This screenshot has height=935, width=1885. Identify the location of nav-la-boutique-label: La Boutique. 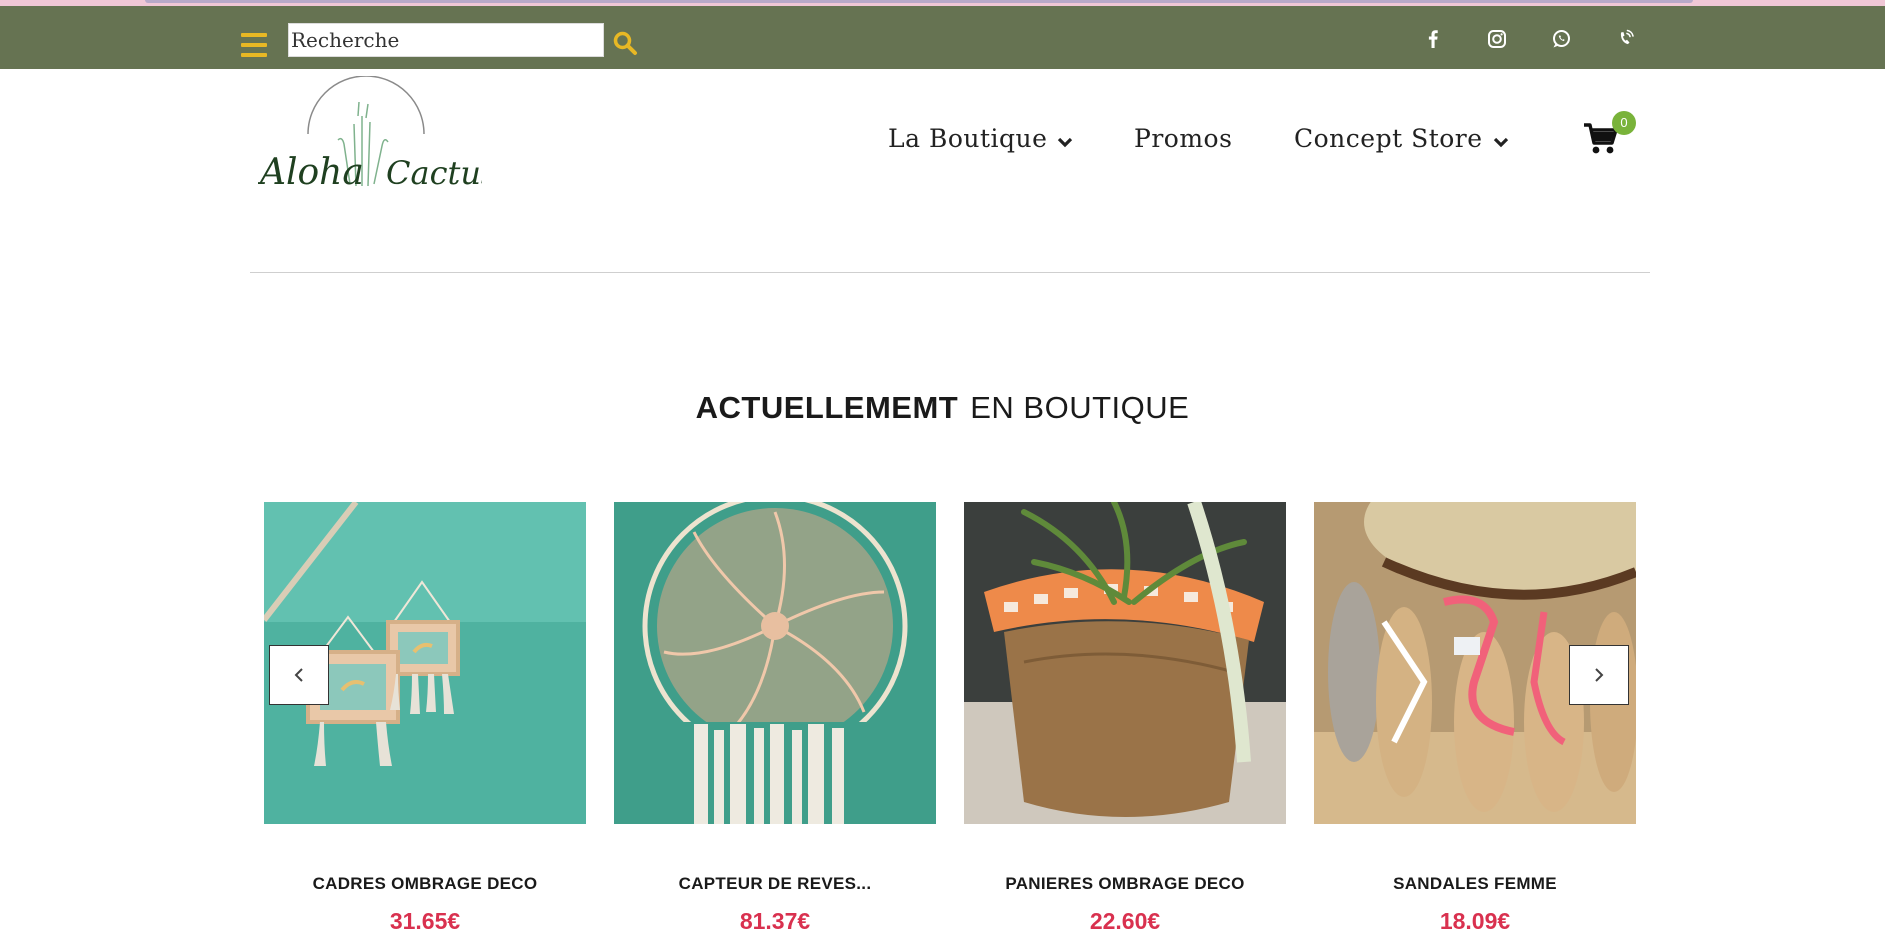
(968, 138).